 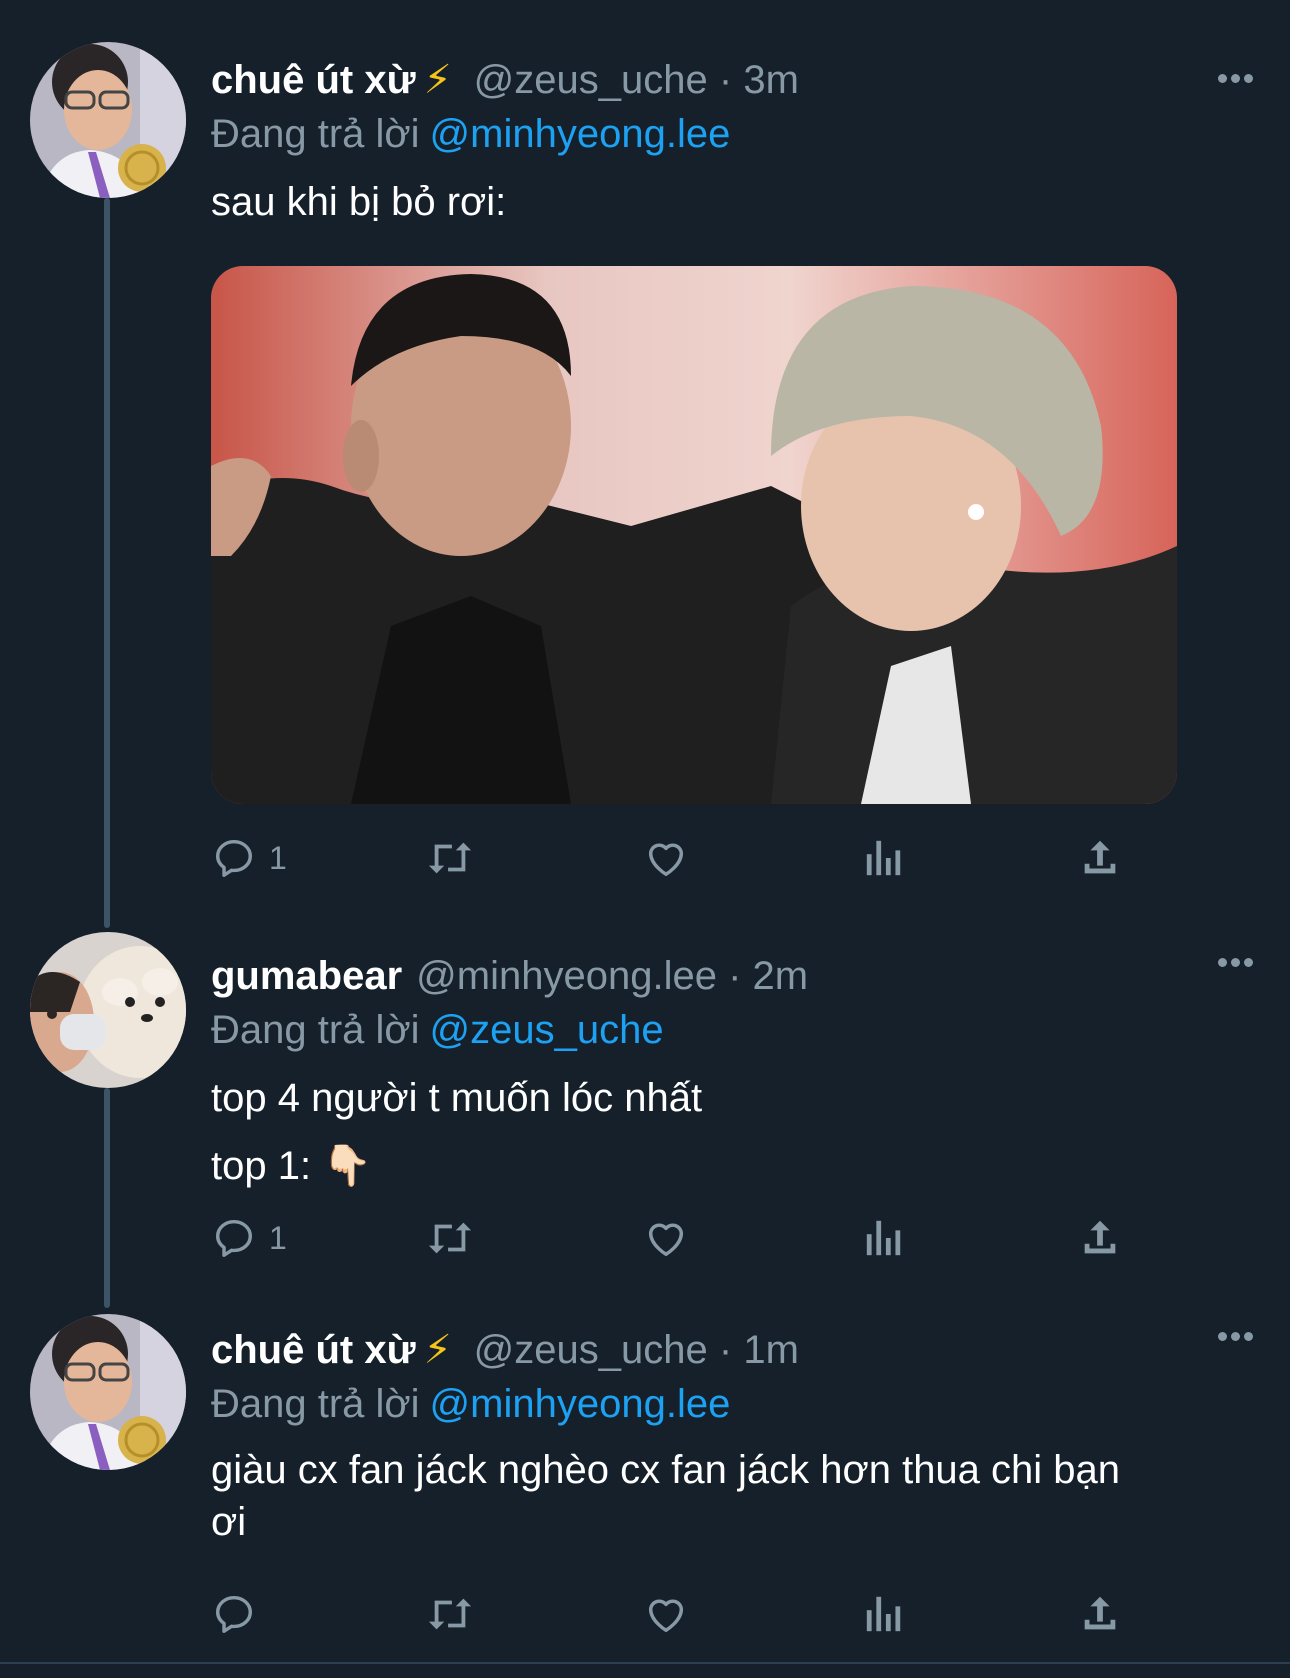 What do you see at coordinates (781, 976) in the screenshot?
I see `timestamp: 2m` at bounding box center [781, 976].